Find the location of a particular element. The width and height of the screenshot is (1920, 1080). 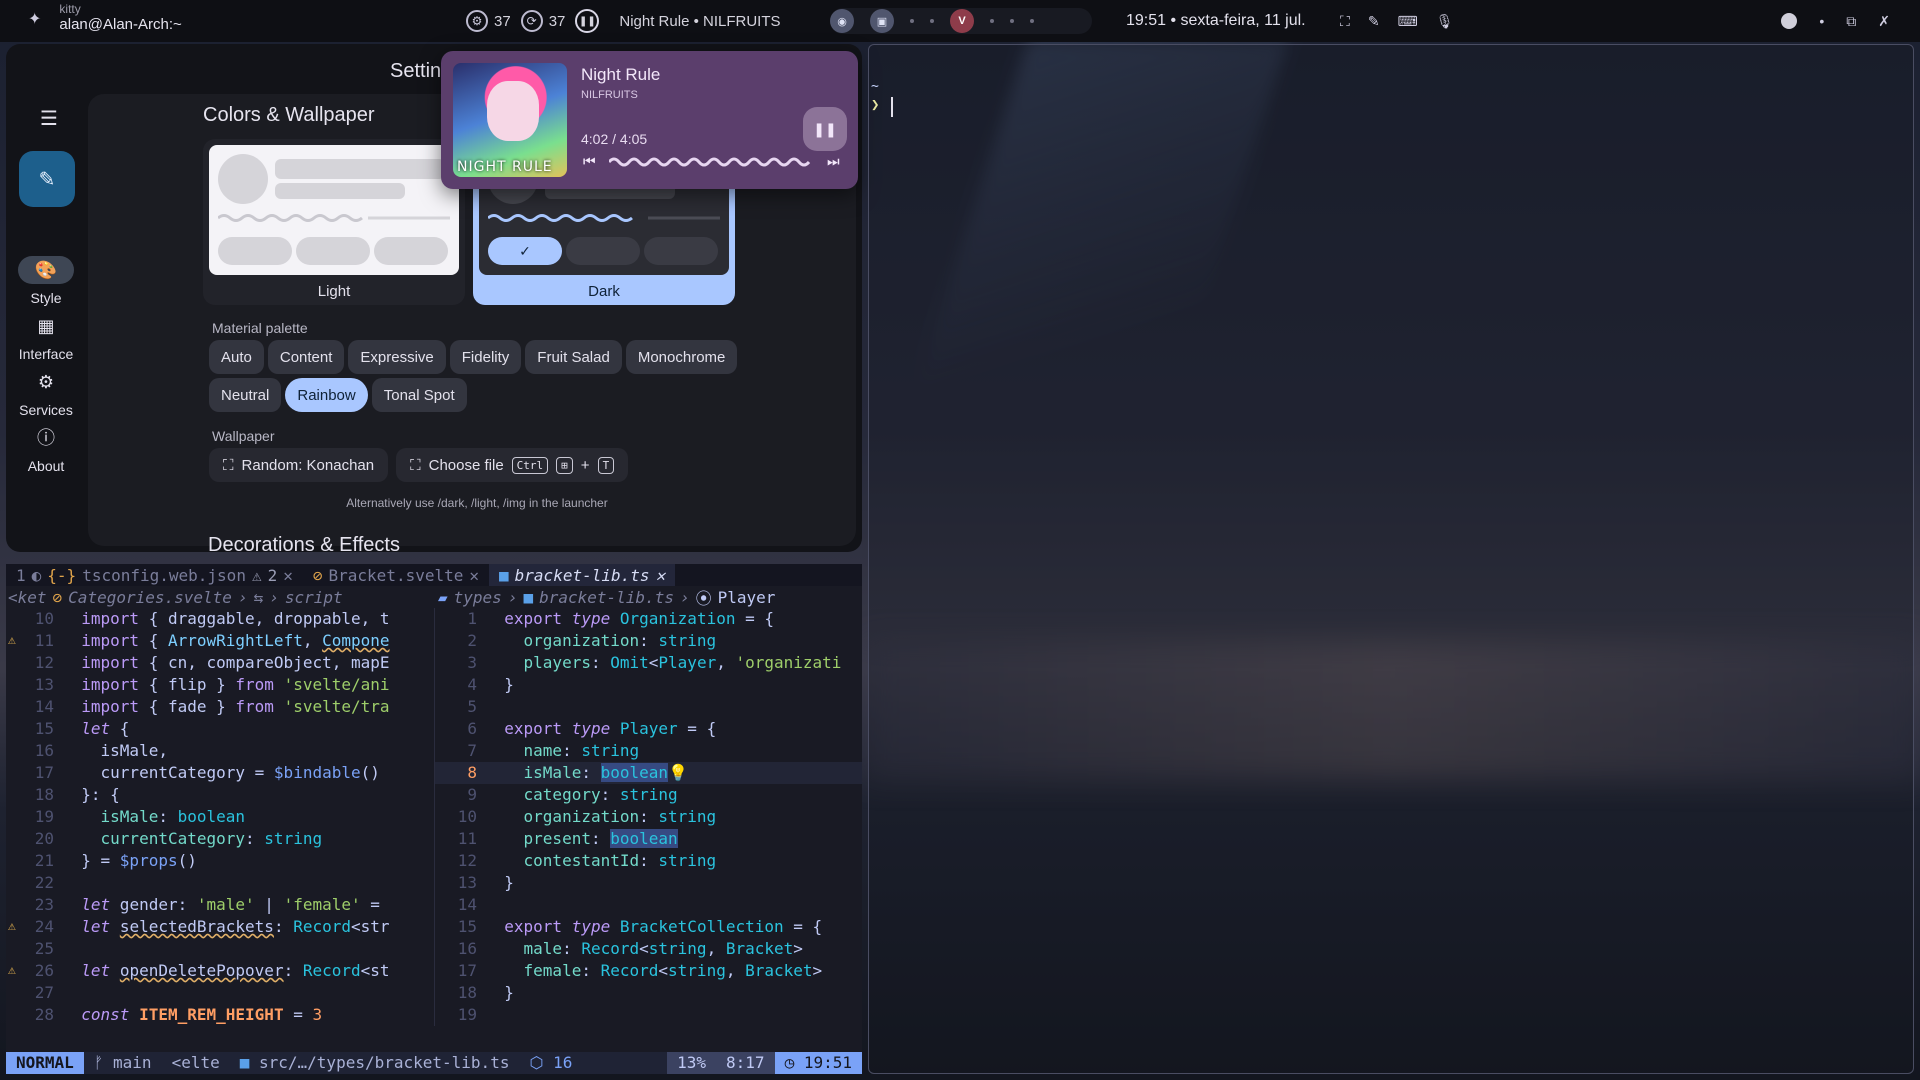

utility-buttons: ⛶ ✎ ⌨ 🎙 is located at coordinates (1397, 21).